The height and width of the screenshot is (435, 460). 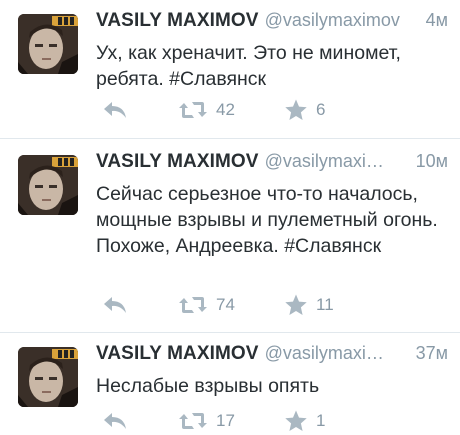 I want to click on tweet-header: VASILY MAXIMOV @vasilymaximov 4м, so click(x=272, y=22).